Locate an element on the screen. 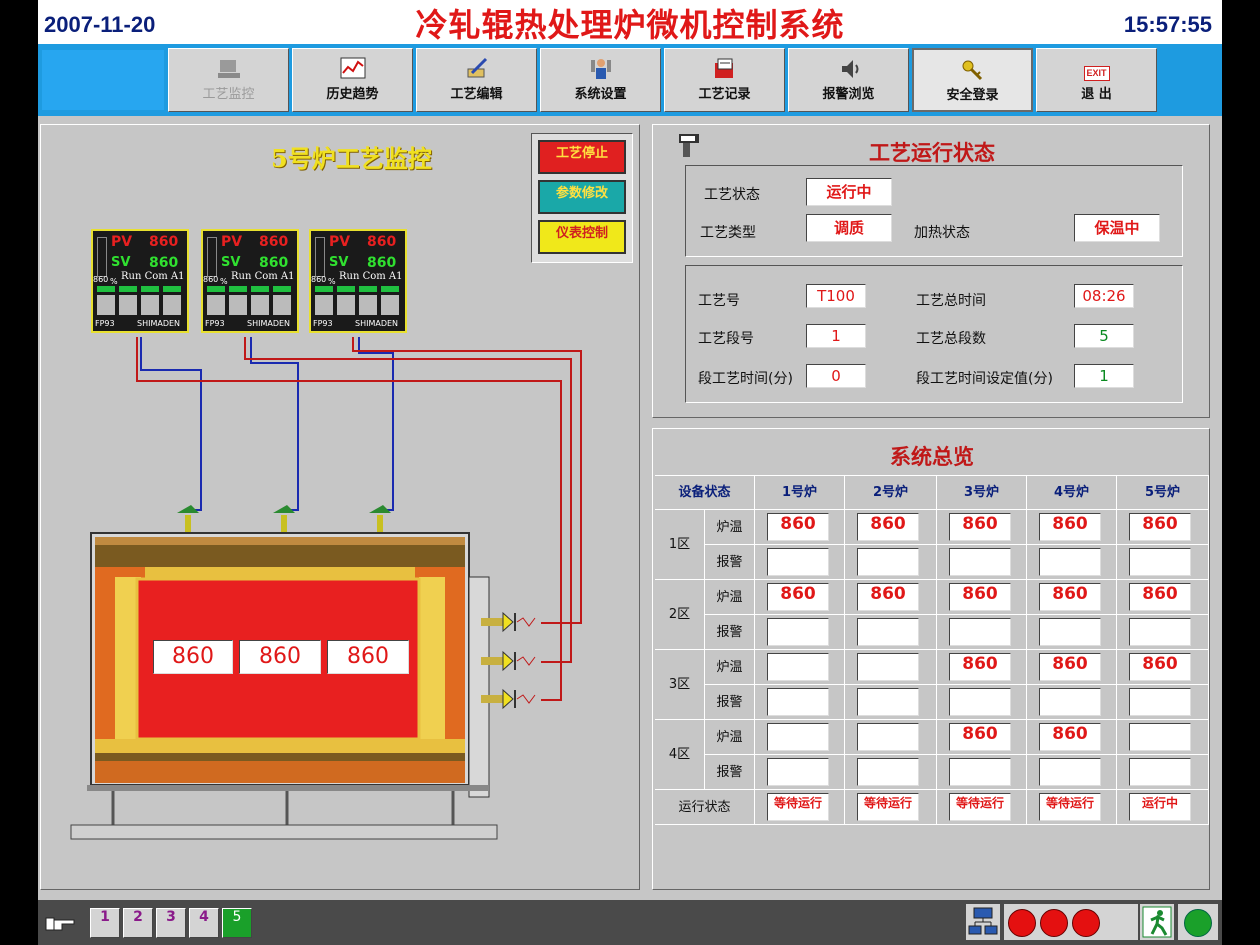 Image resolution: width=1260 pixels, height=945 pixels. ok-lamp-frame is located at coordinates (1198, 922).